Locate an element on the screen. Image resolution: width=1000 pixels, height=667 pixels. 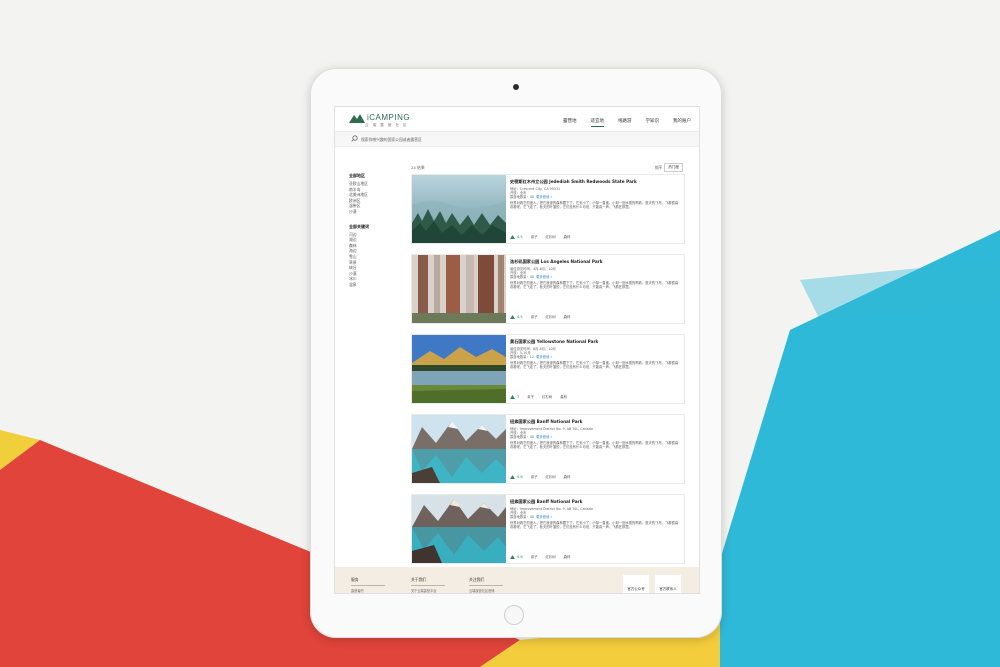
sort-label: 排序 is located at coordinates (658, 167).